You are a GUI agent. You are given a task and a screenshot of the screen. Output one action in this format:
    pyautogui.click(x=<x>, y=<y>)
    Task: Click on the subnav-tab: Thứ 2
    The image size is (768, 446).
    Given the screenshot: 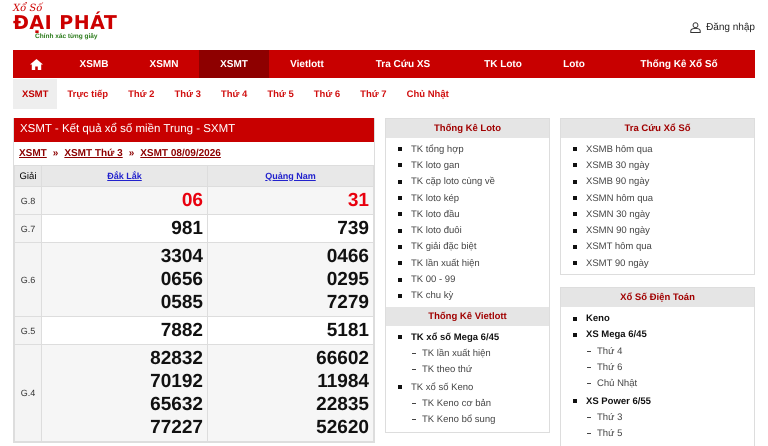 What is the action you would take?
    pyautogui.click(x=141, y=94)
    